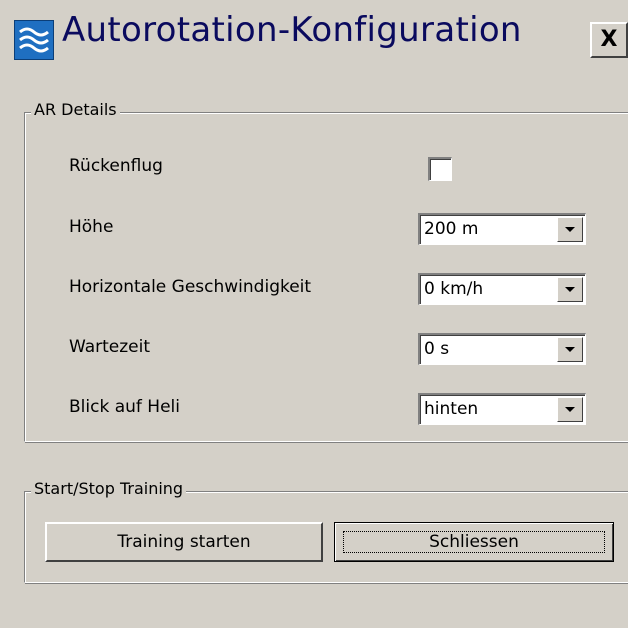 This screenshot has height=628, width=628. I want to click on horizontal-speed-label: Horizontale Geschwindigkeit, so click(190, 287).